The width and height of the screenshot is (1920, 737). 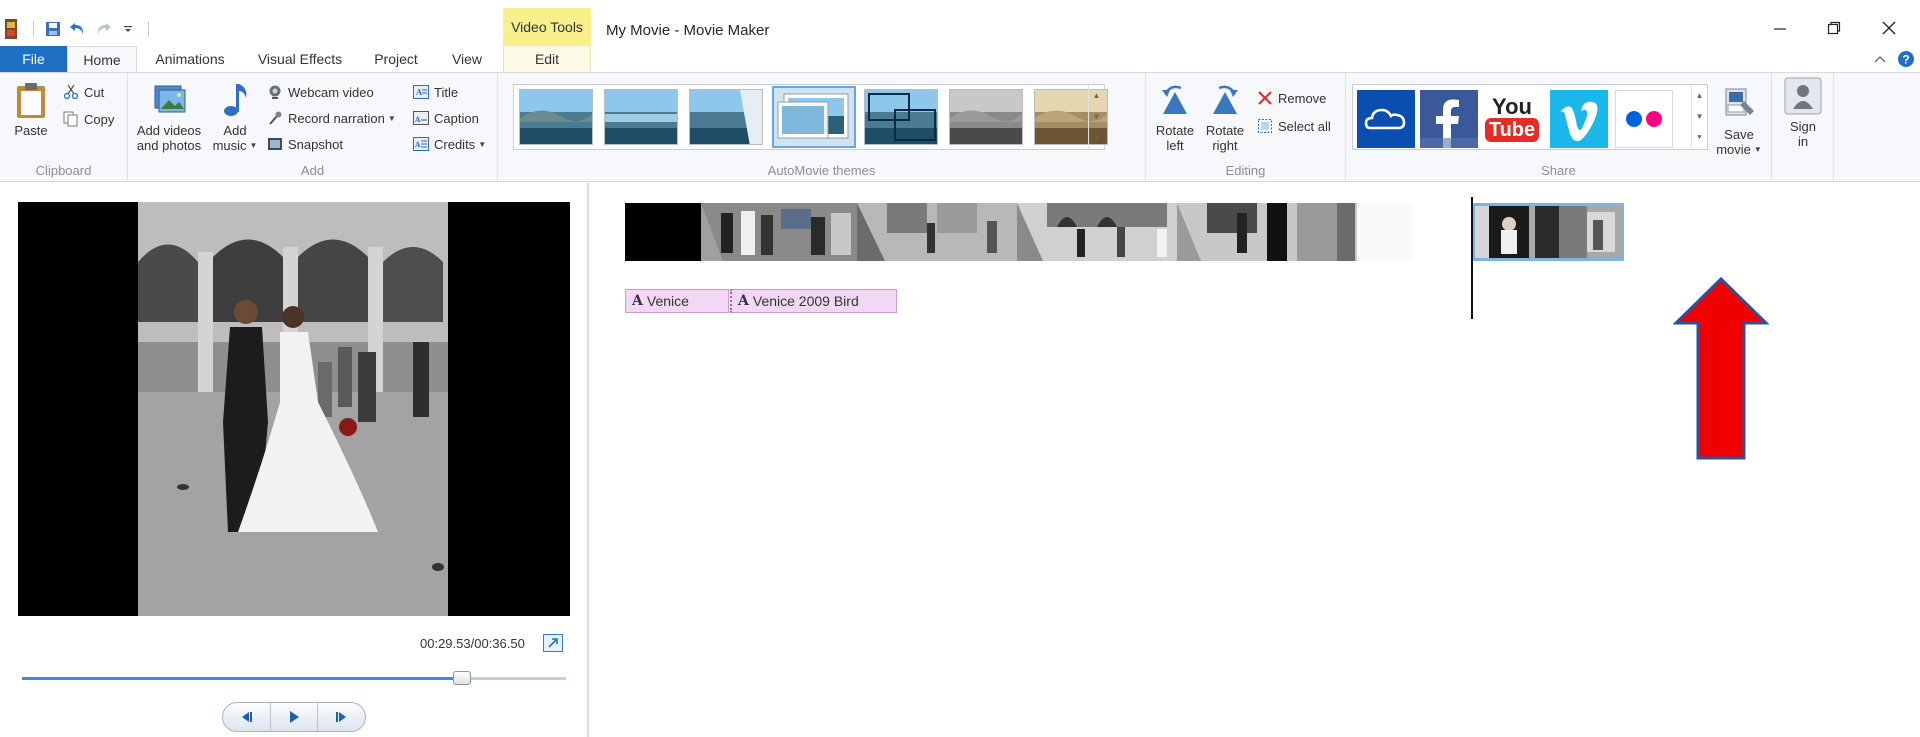 I want to click on close-icon, so click(x=1889, y=28).